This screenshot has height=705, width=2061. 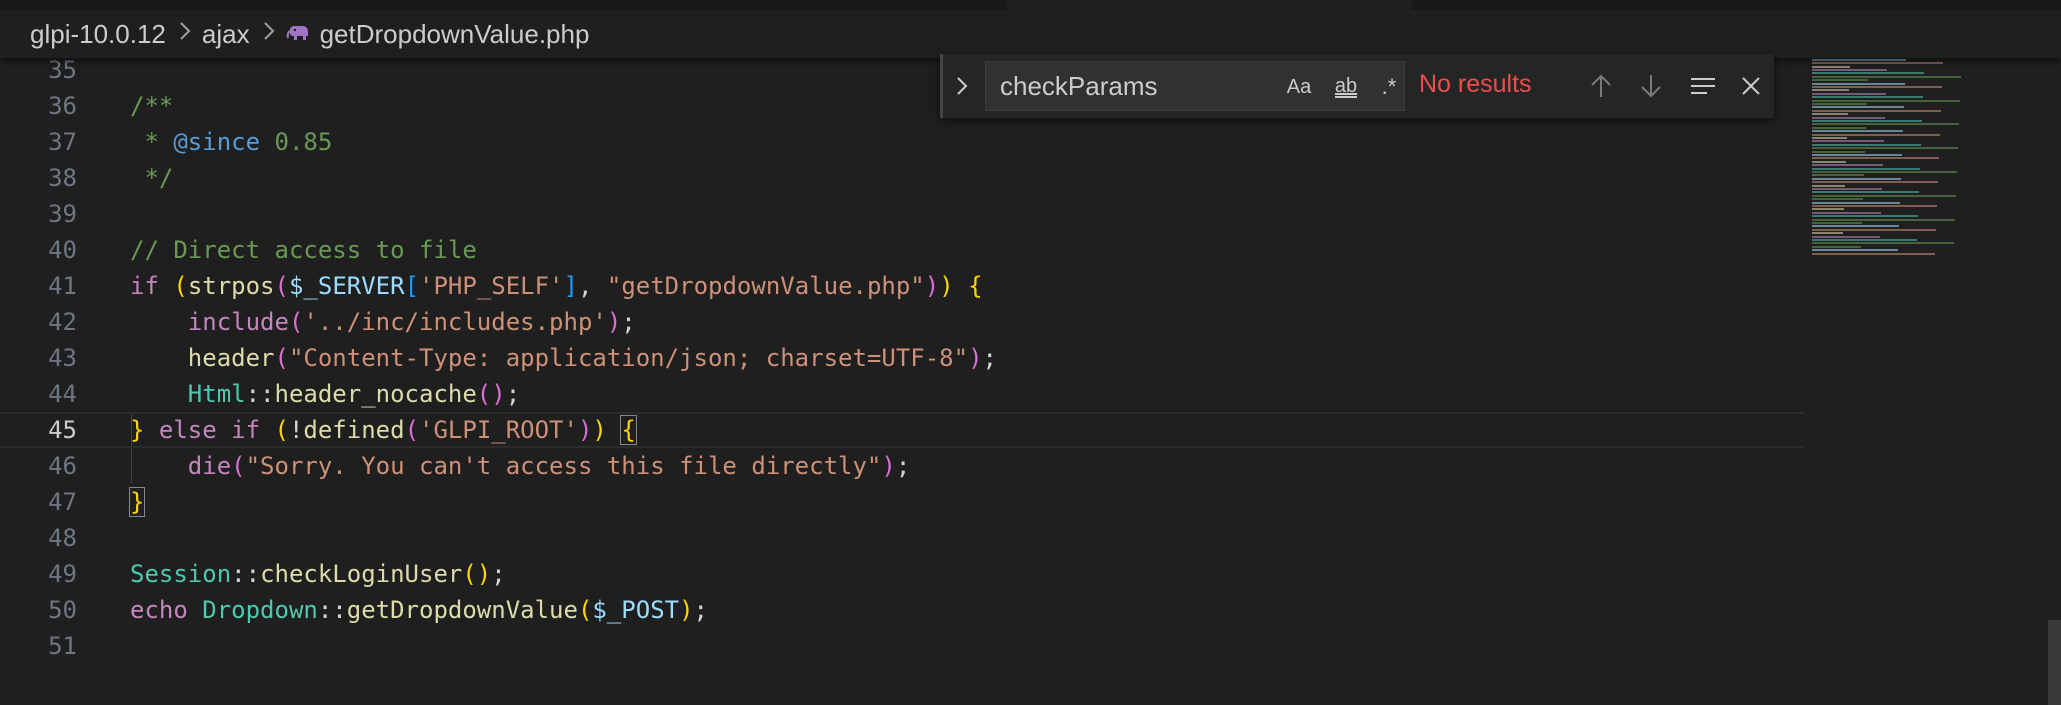 What do you see at coordinates (217, 142) in the screenshot?
I see `code-token: @since` at bounding box center [217, 142].